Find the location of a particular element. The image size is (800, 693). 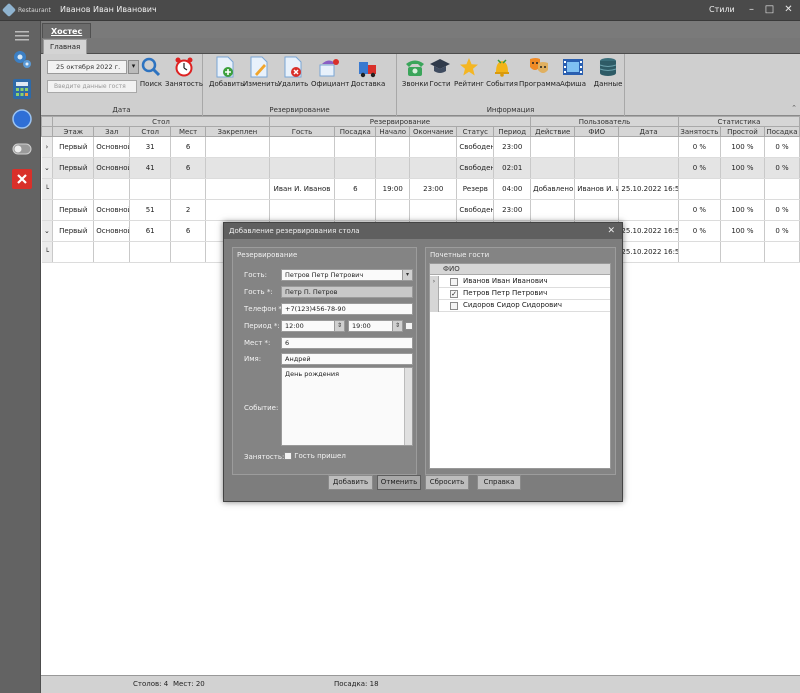

guest-list-item: ✓ Петров Петр Петрович is located at coordinates (520, 294).